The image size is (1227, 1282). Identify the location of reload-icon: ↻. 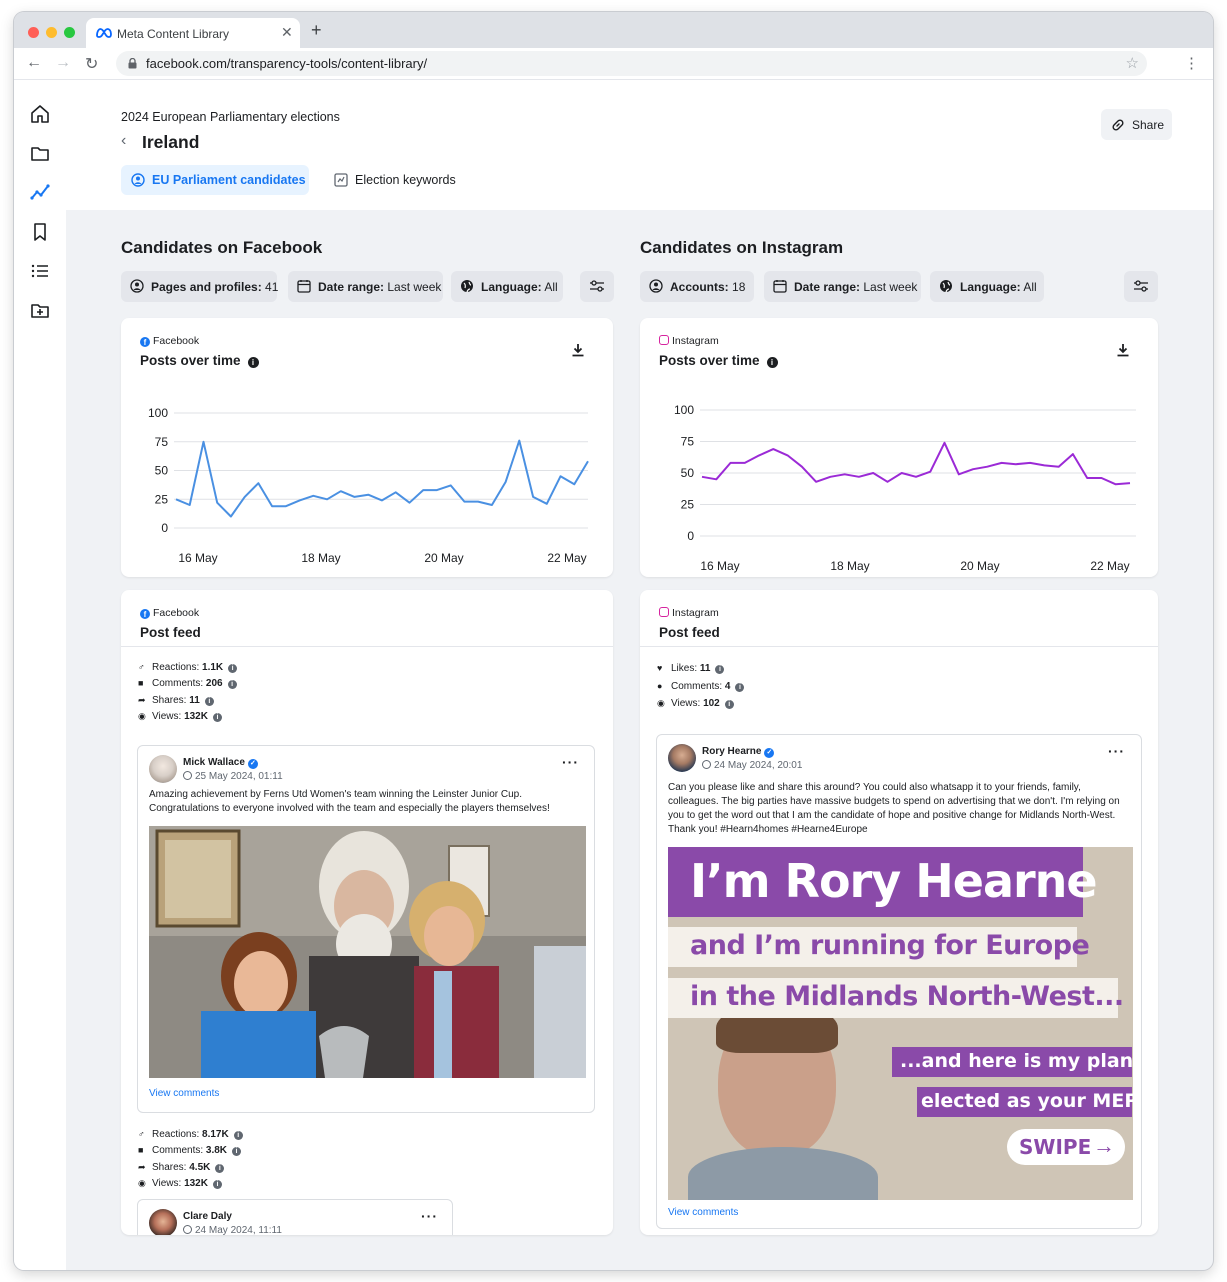
(91, 64).